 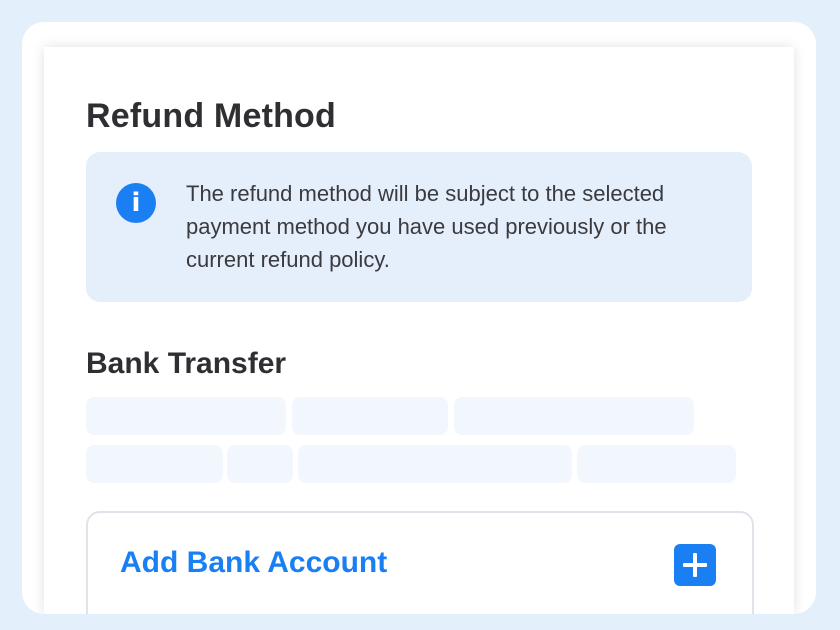 What do you see at coordinates (254, 562) in the screenshot?
I see `add-bank-account-label: Add Bank Account` at bounding box center [254, 562].